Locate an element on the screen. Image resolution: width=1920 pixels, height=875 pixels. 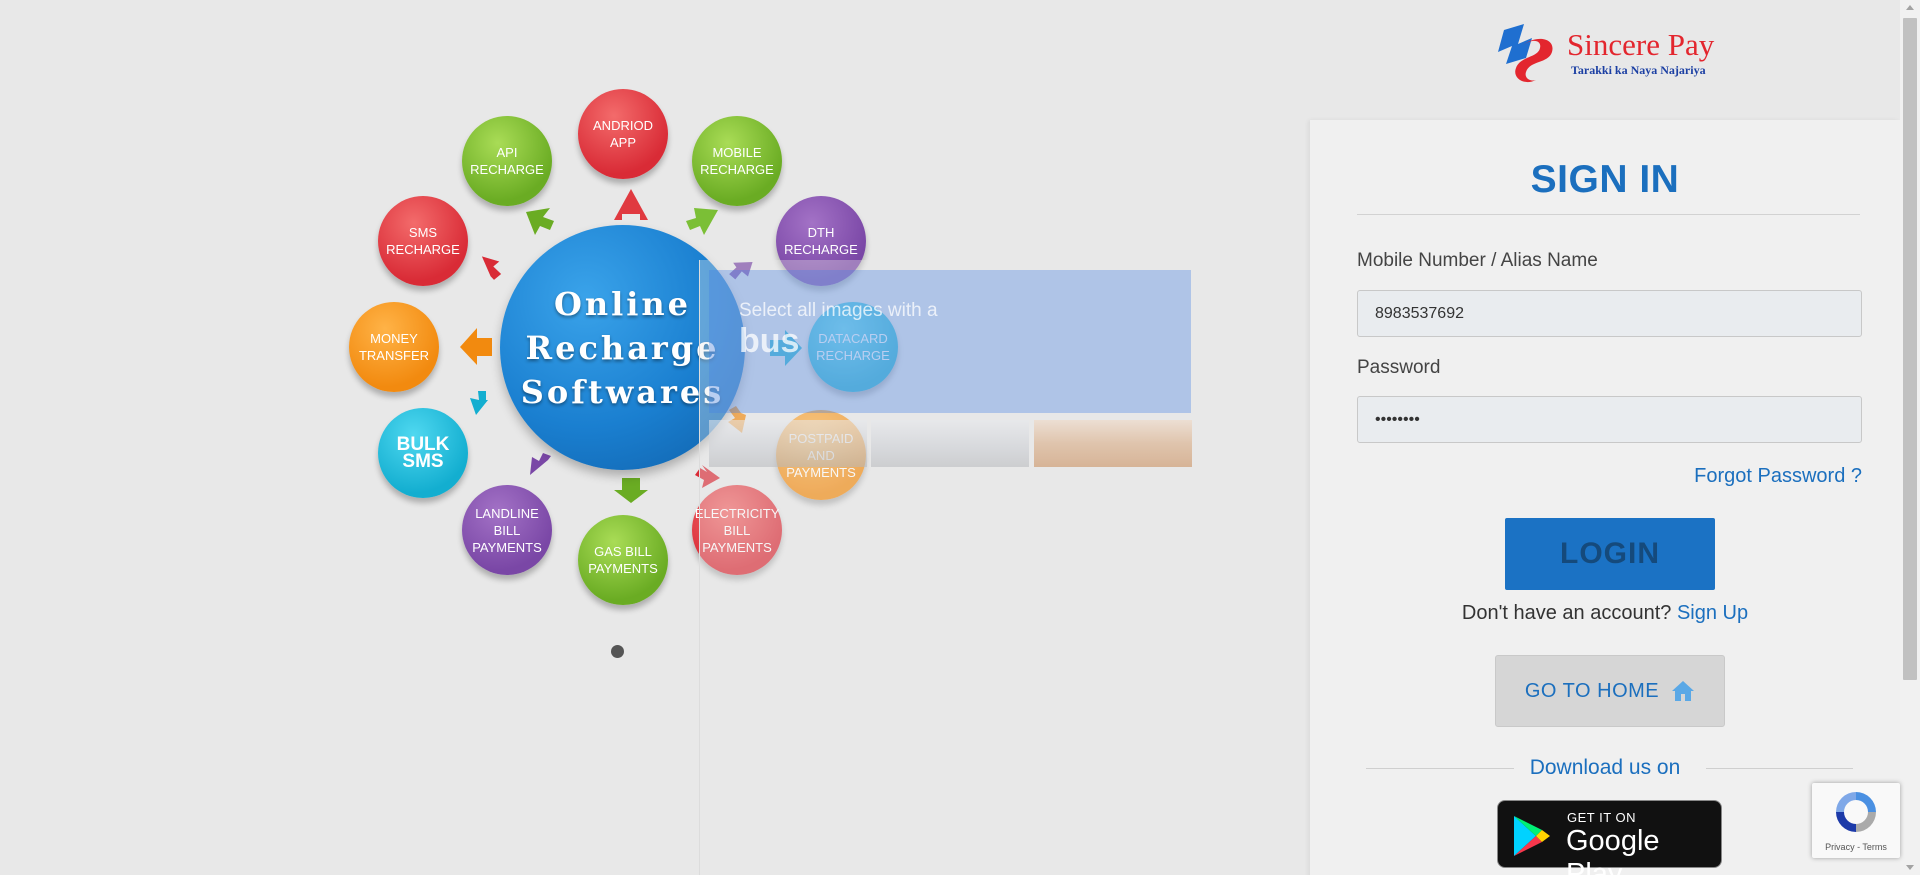
home-icon is located at coordinates (1683, 691).